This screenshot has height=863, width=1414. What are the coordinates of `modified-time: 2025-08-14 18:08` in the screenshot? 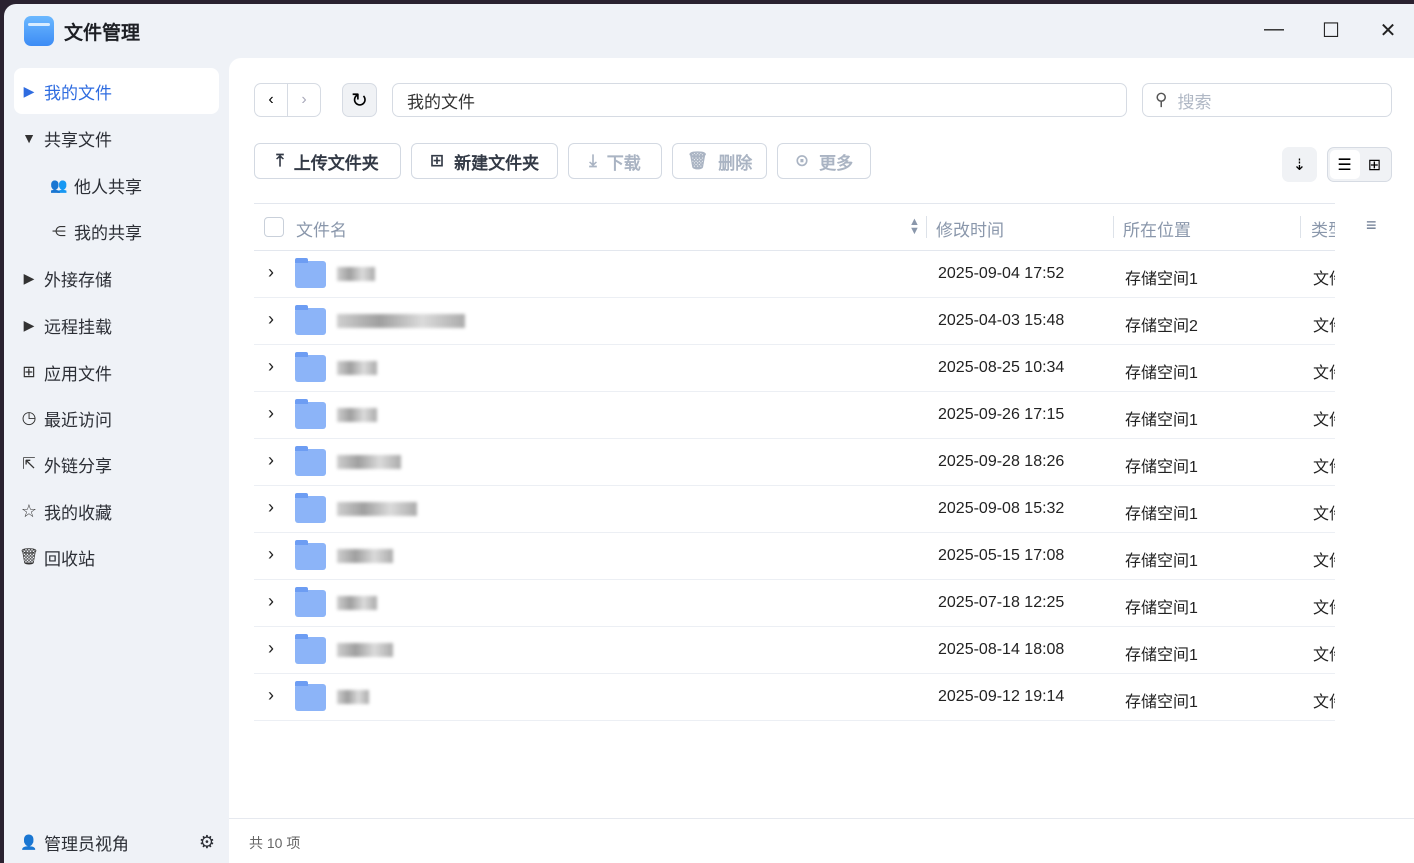 It's located at (1001, 649).